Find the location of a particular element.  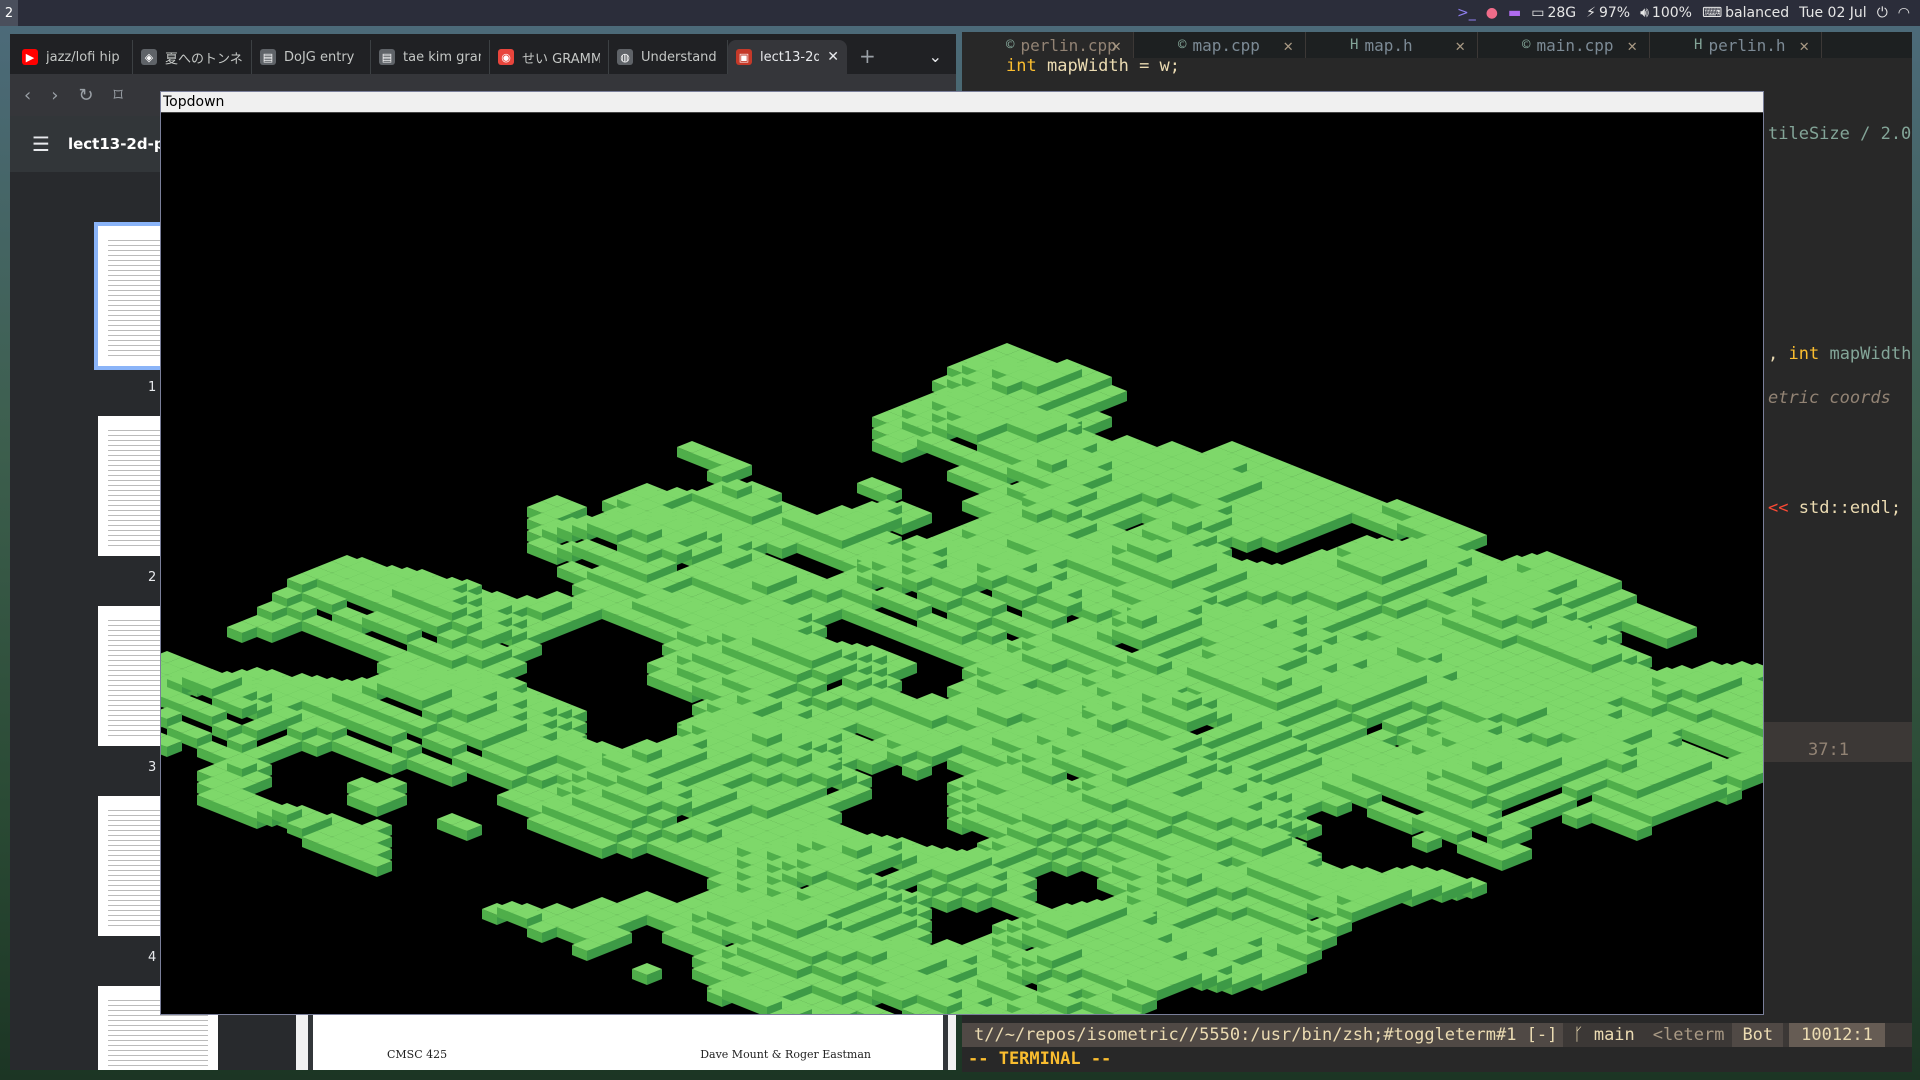

volume-indicator: 🔊︎ 100% is located at coordinates (1666, 13).